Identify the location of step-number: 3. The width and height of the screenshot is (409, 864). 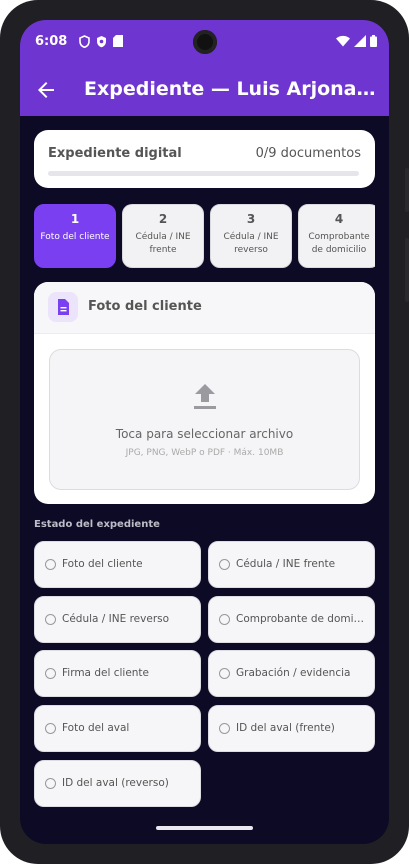
(251, 219).